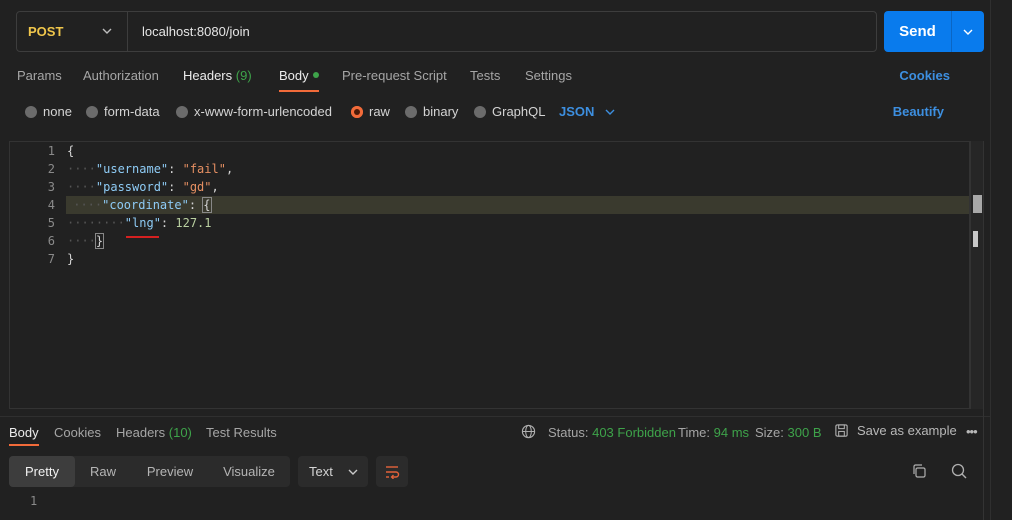 Image resolution: width=1012 pixels, height=520 pixels. I want to click on tab-headers-label: Headers, so click(208, 75).